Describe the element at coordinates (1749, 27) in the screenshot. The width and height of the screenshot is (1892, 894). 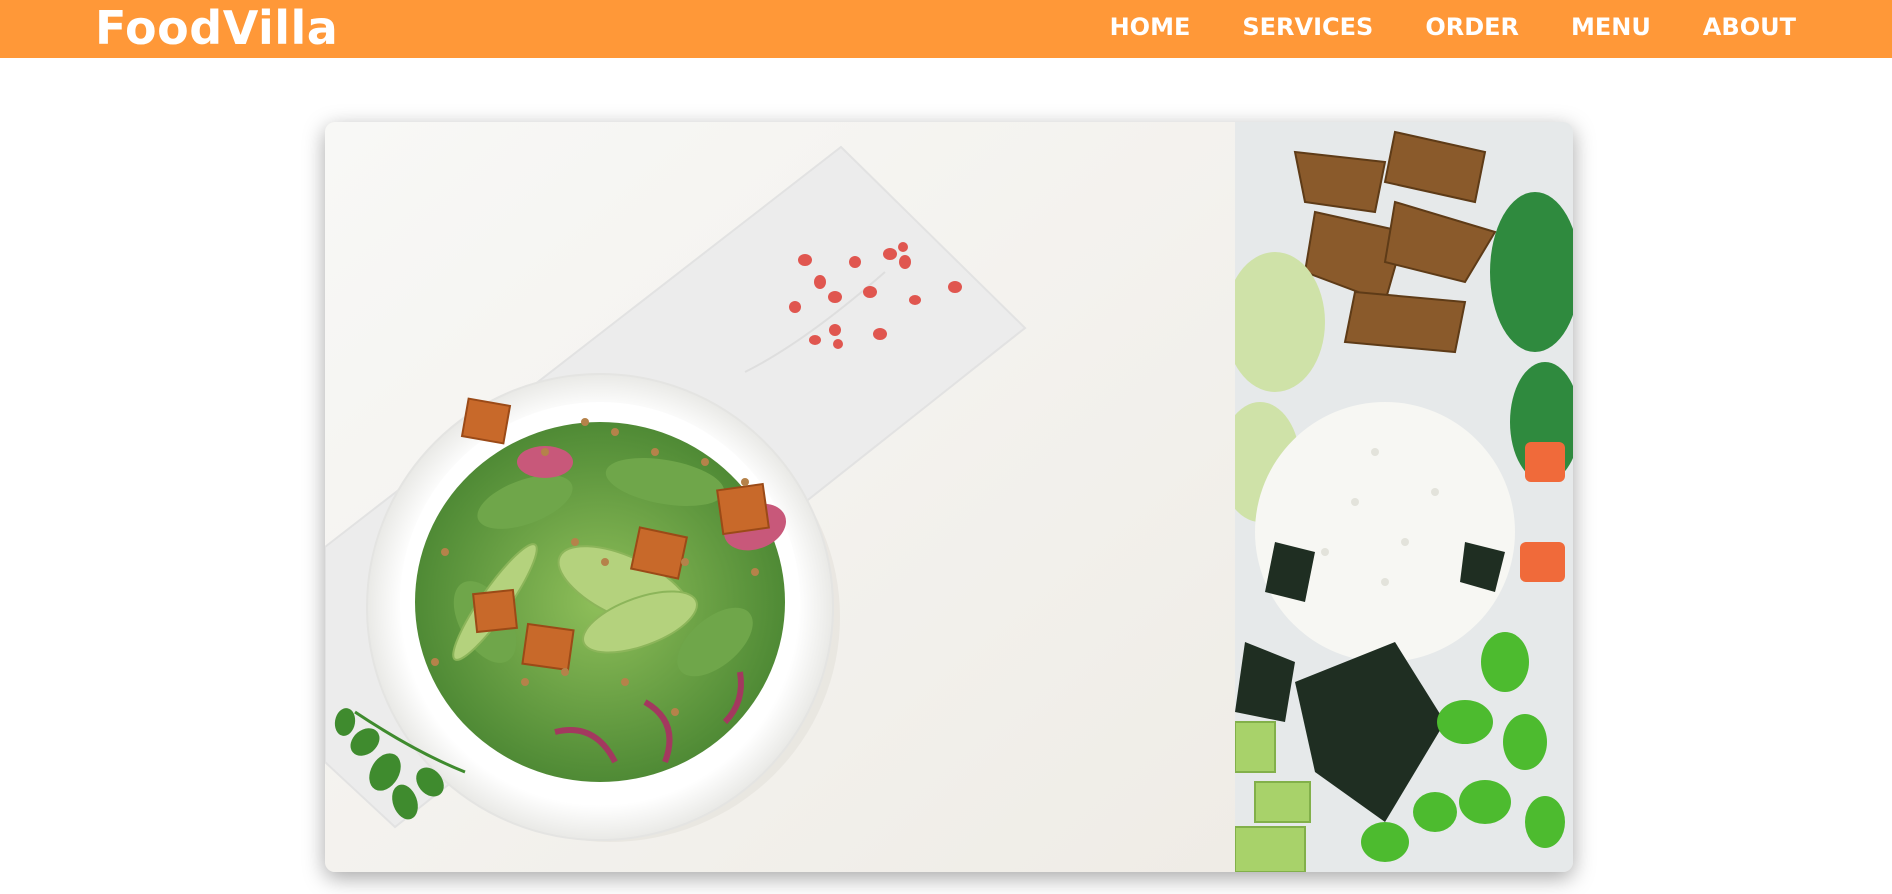
I see `nav-about-link: ABOUT` at that location.